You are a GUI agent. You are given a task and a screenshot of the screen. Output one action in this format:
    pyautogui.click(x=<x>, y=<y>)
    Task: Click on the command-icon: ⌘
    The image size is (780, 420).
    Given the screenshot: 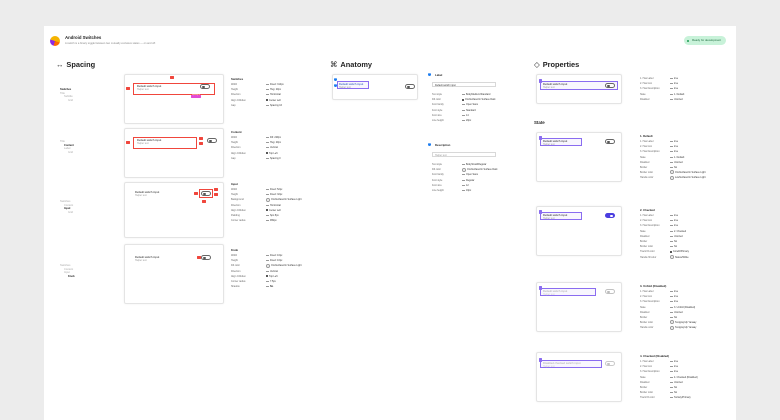 What is the action you would take?
    pyautogui.click(x=334, y=64)
    